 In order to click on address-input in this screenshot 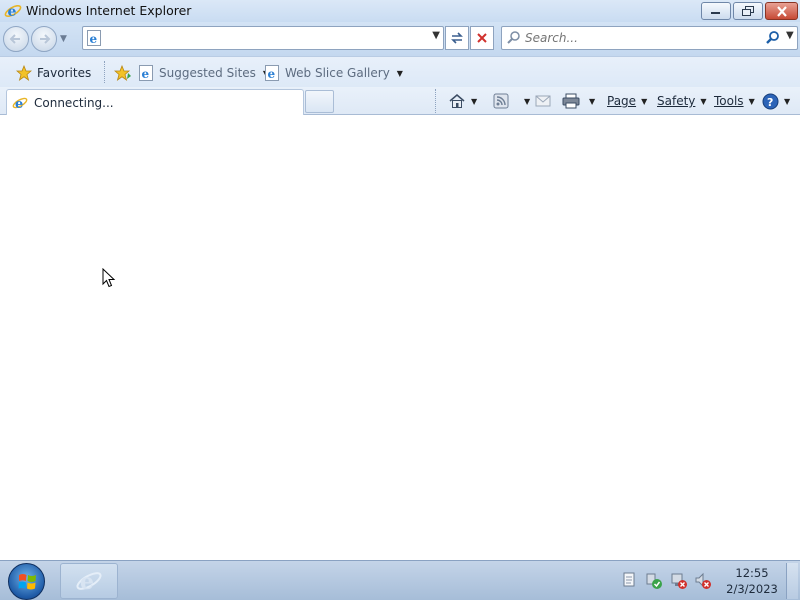, I will do `click(265, 38)`.